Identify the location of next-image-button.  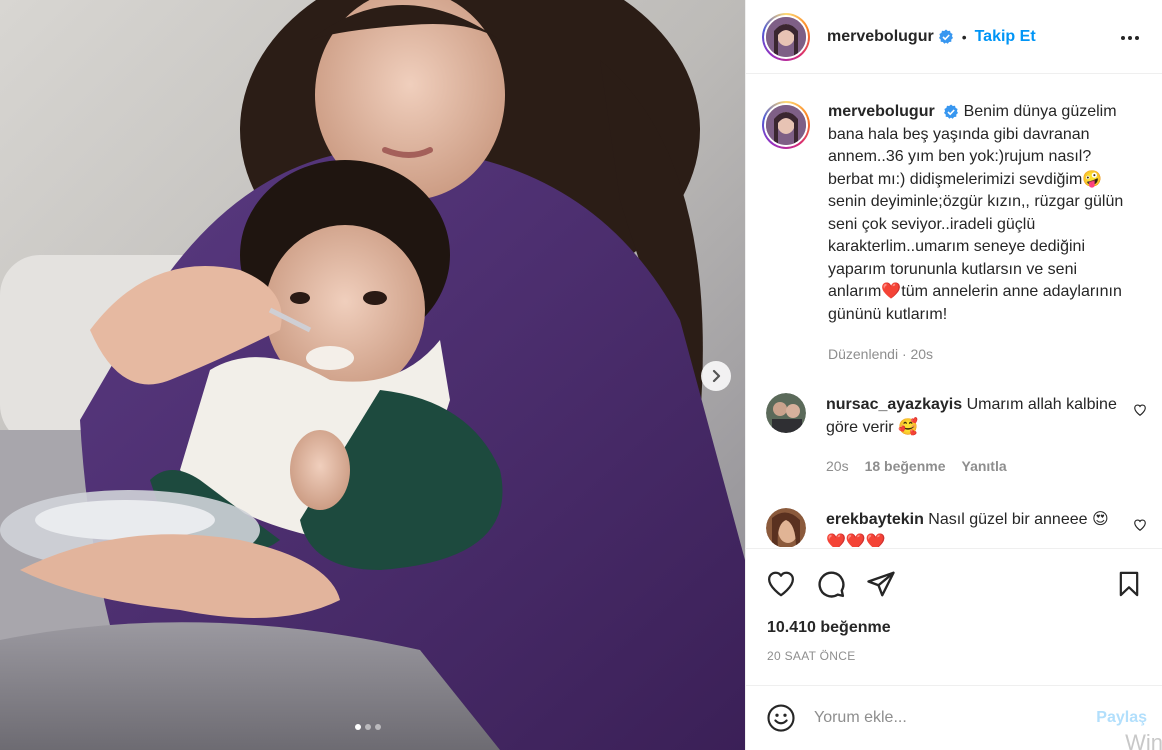
(716, 376).